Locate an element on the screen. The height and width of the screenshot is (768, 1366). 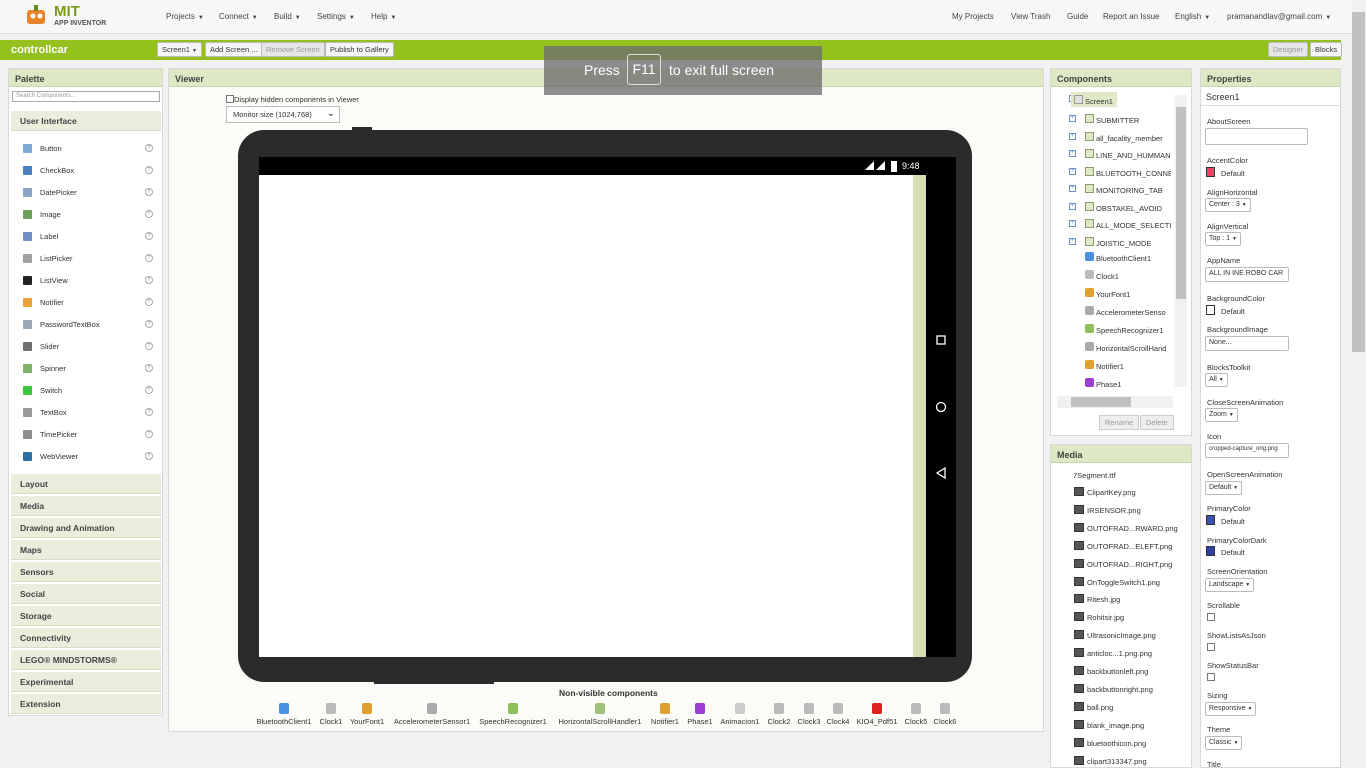
palette-item-listpicker: ListPicker? is located at coordinates (88, 259).